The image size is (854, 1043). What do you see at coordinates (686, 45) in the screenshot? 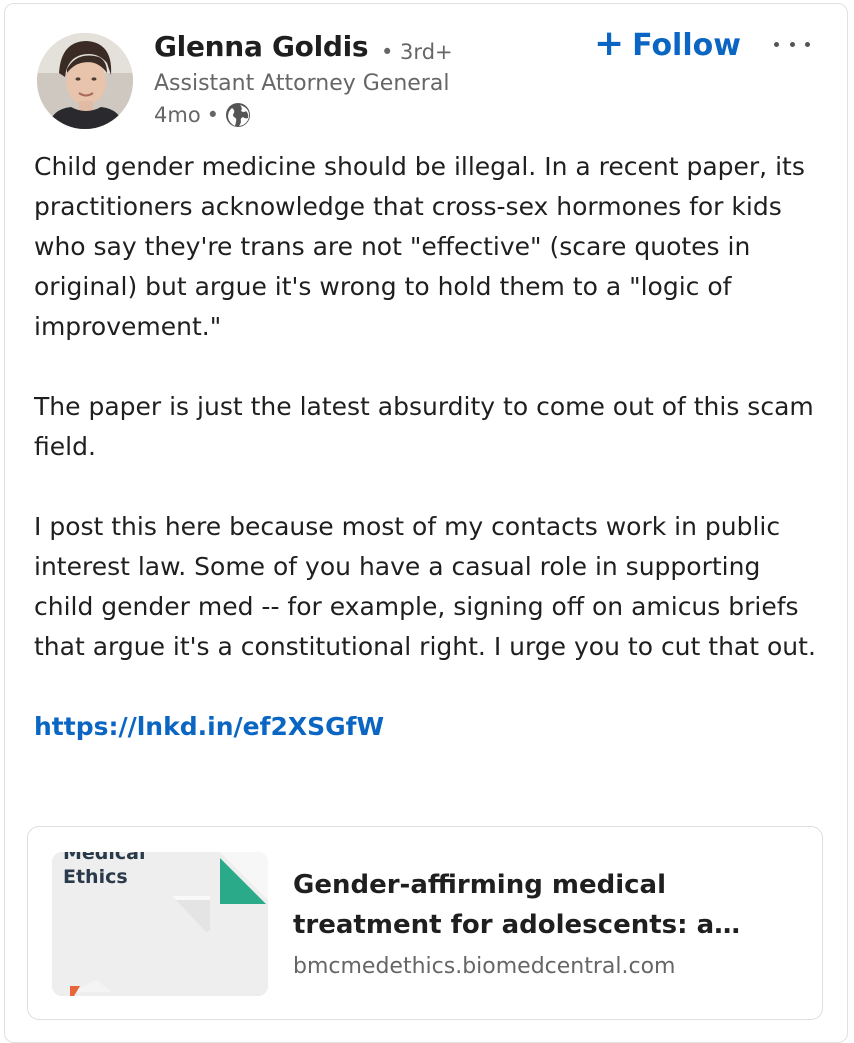
I see `follow-label: Follow` at bounding box center [686, 45].